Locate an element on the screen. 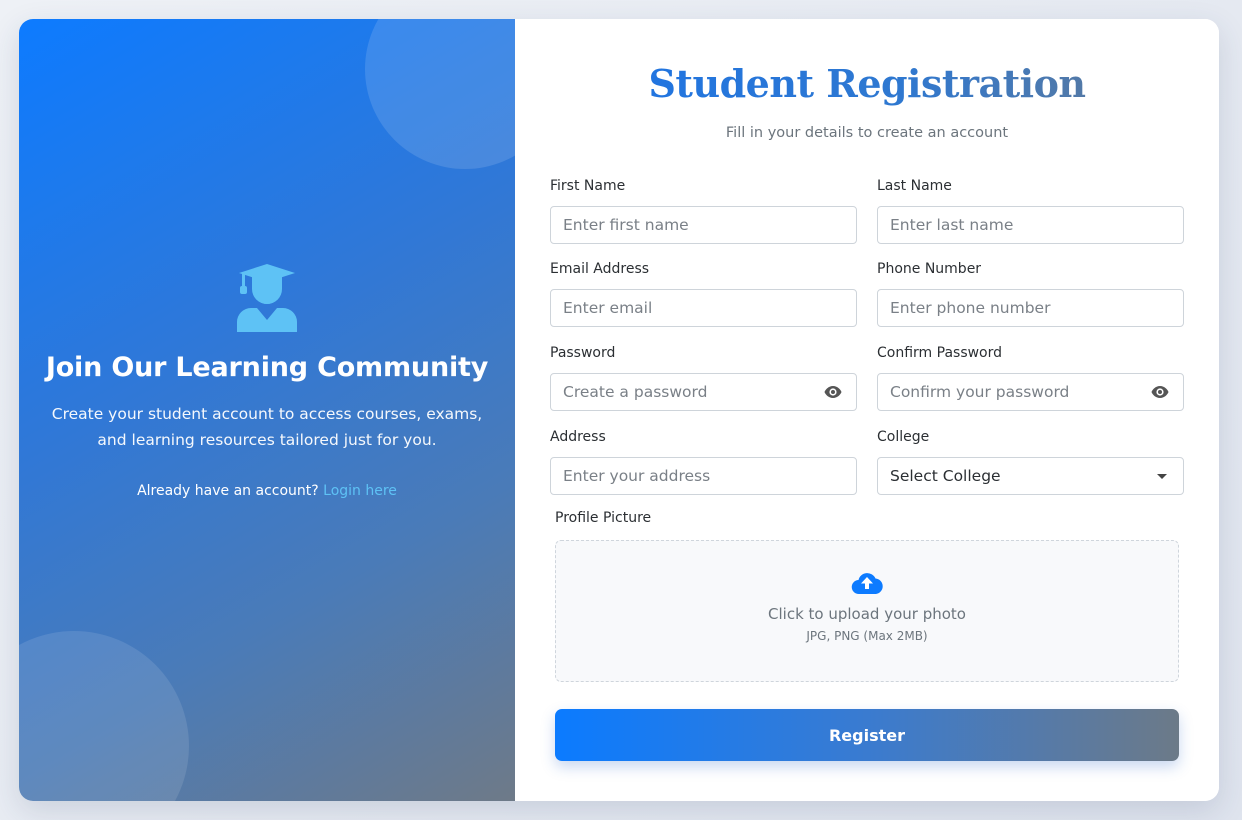 The height and width of the screenshot is (820, 1242). first-name-label: First Name is located at coordinates (588, 186).